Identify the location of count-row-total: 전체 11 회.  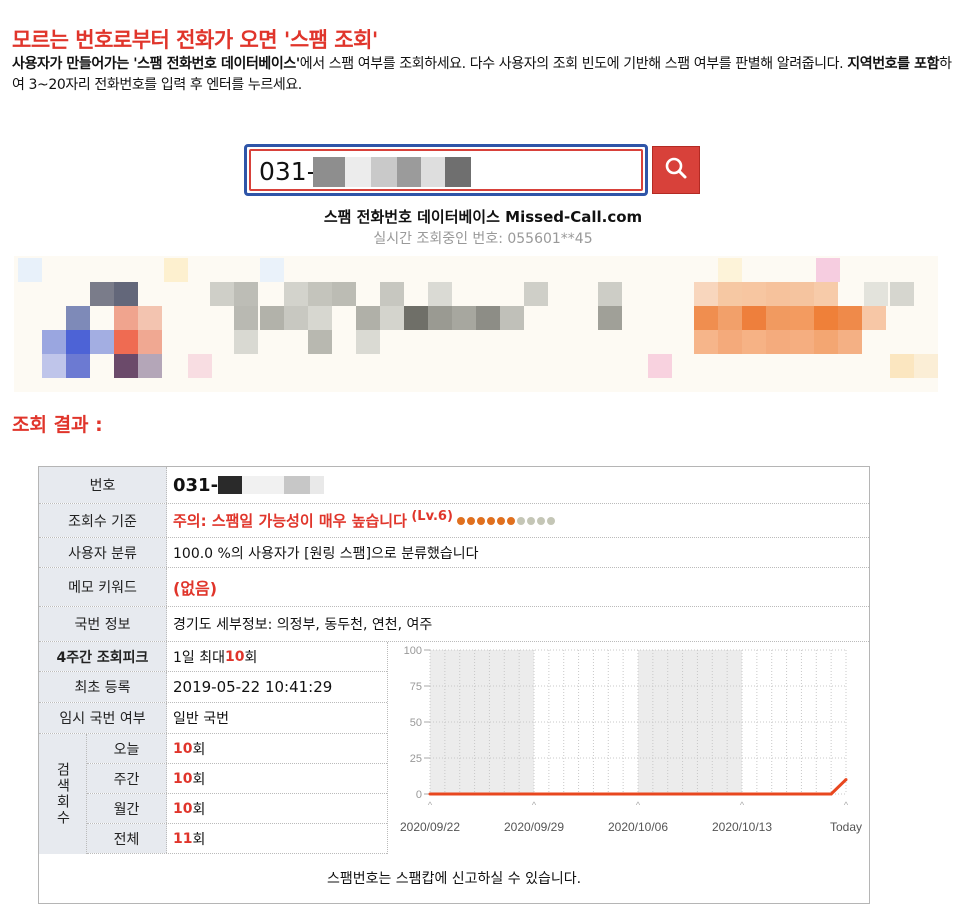
(237, 839).